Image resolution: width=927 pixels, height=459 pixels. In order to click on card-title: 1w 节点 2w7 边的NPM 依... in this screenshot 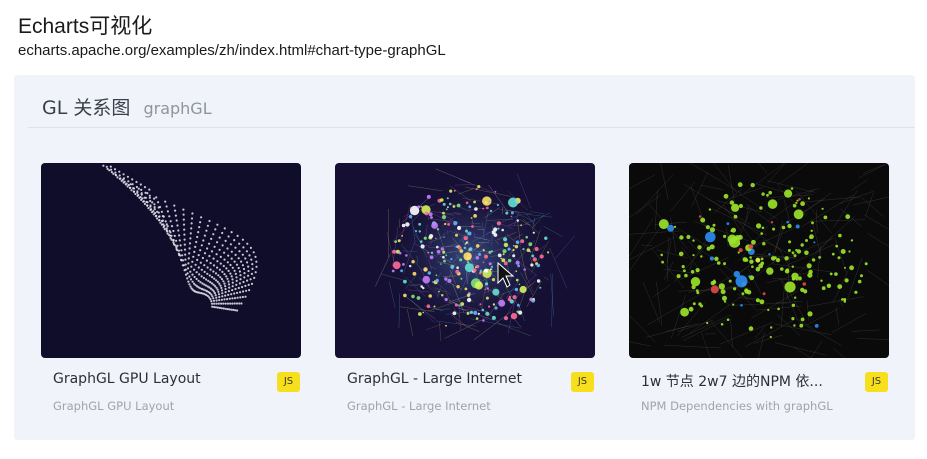, I will do `click(741, 381)`.